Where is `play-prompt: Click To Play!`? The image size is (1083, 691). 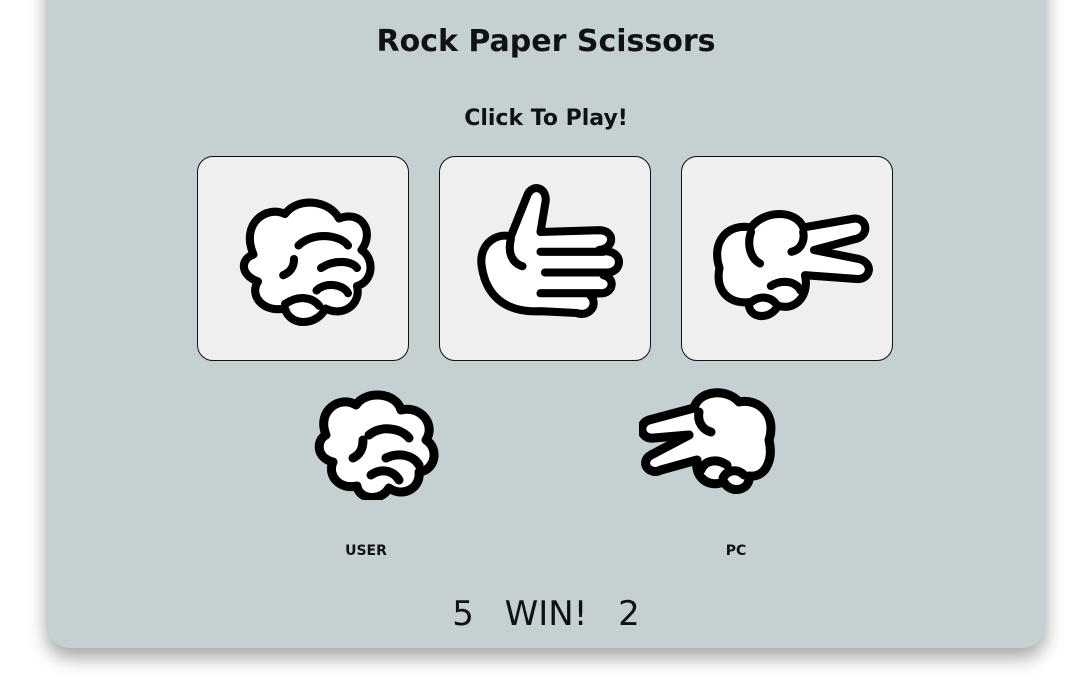
play-prompt: Click To Play! is located at coordinates (546, 118).